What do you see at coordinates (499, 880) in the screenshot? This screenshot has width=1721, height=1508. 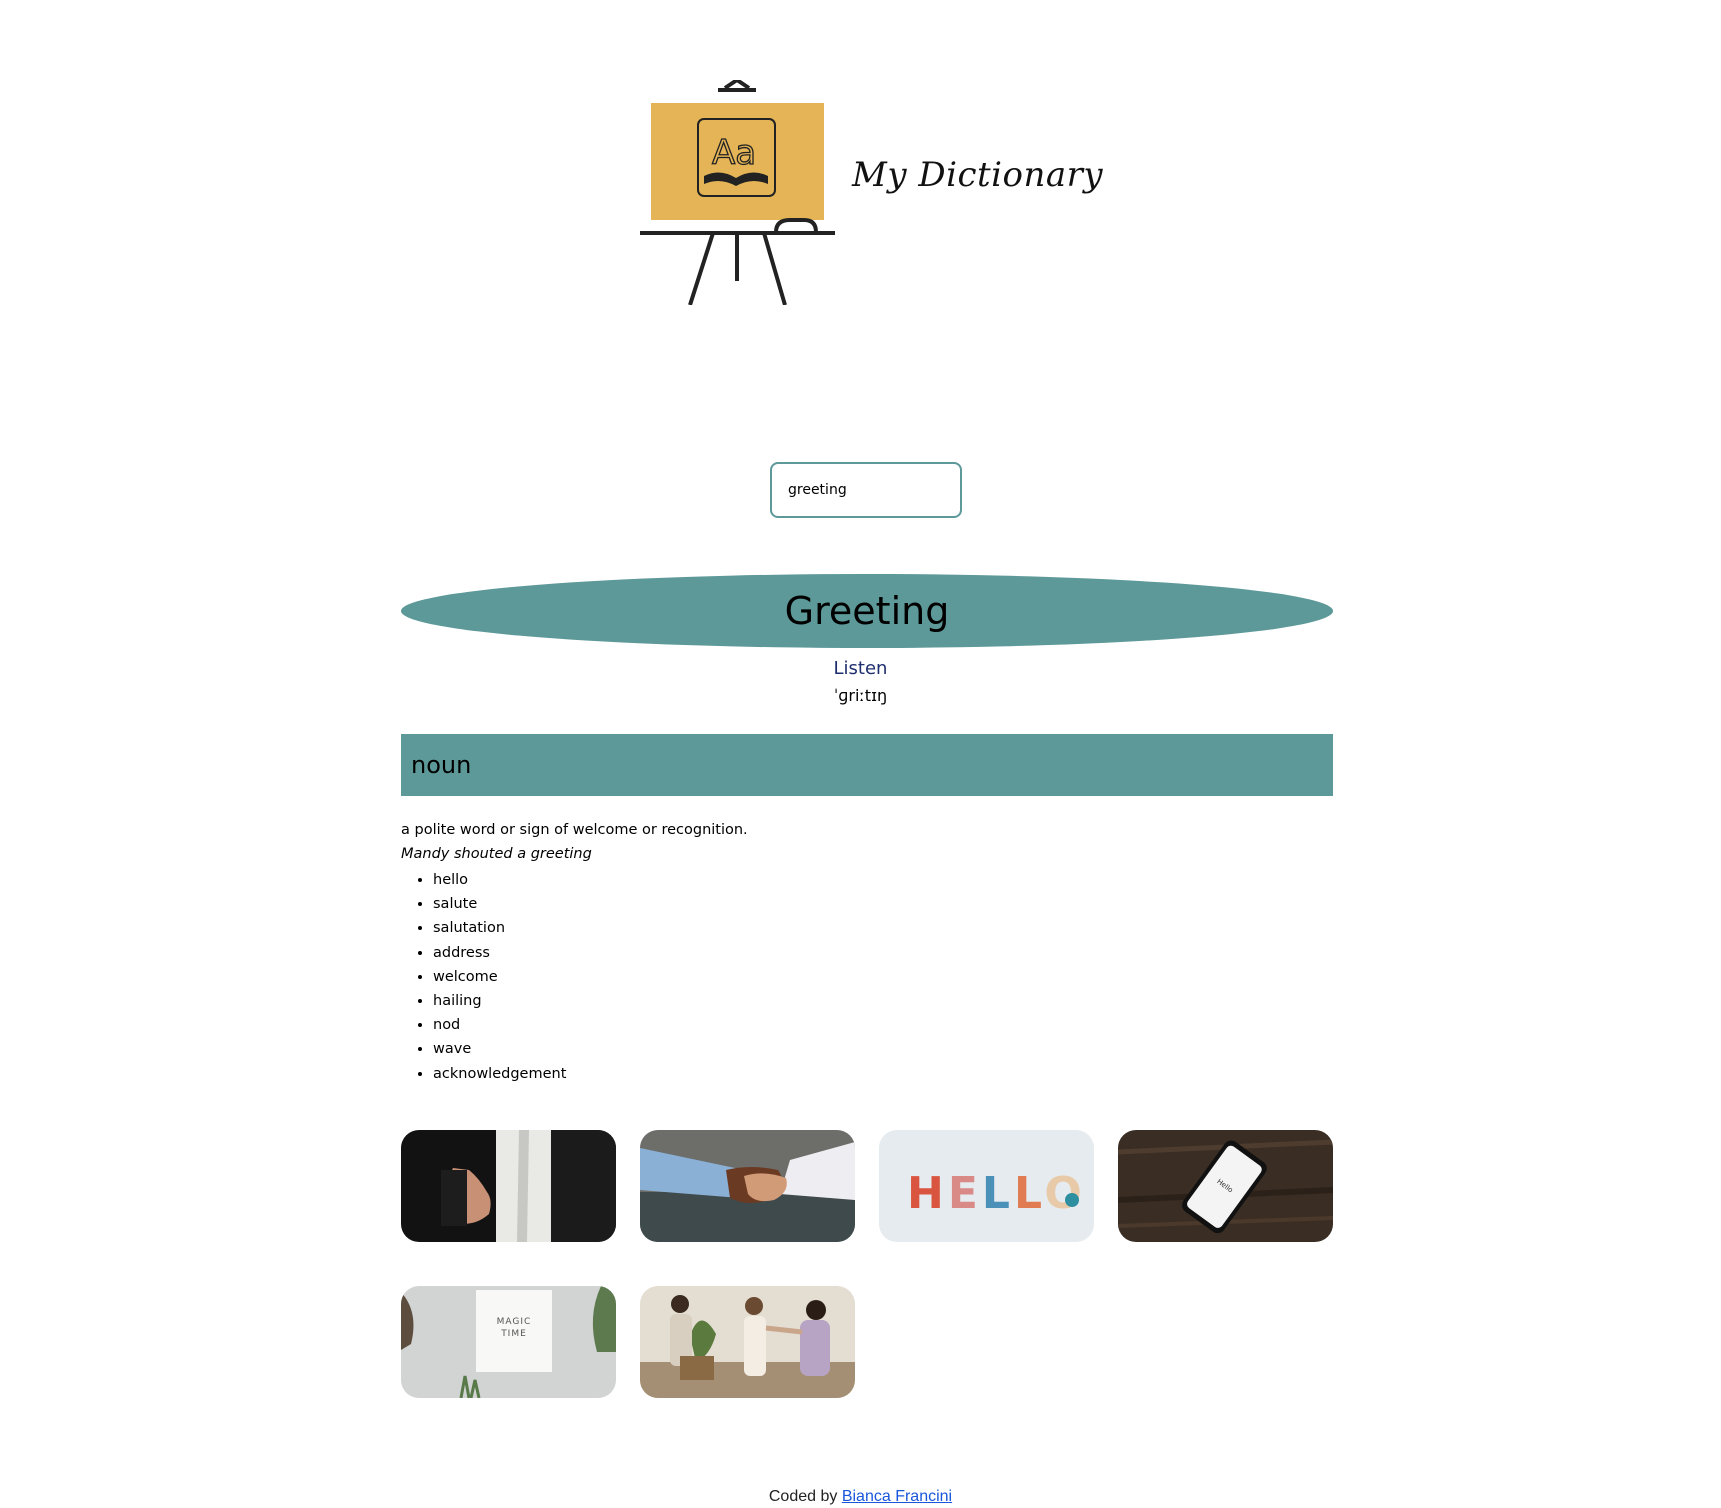 I see `synonym-item: hello` at bounding box center [499, 880].